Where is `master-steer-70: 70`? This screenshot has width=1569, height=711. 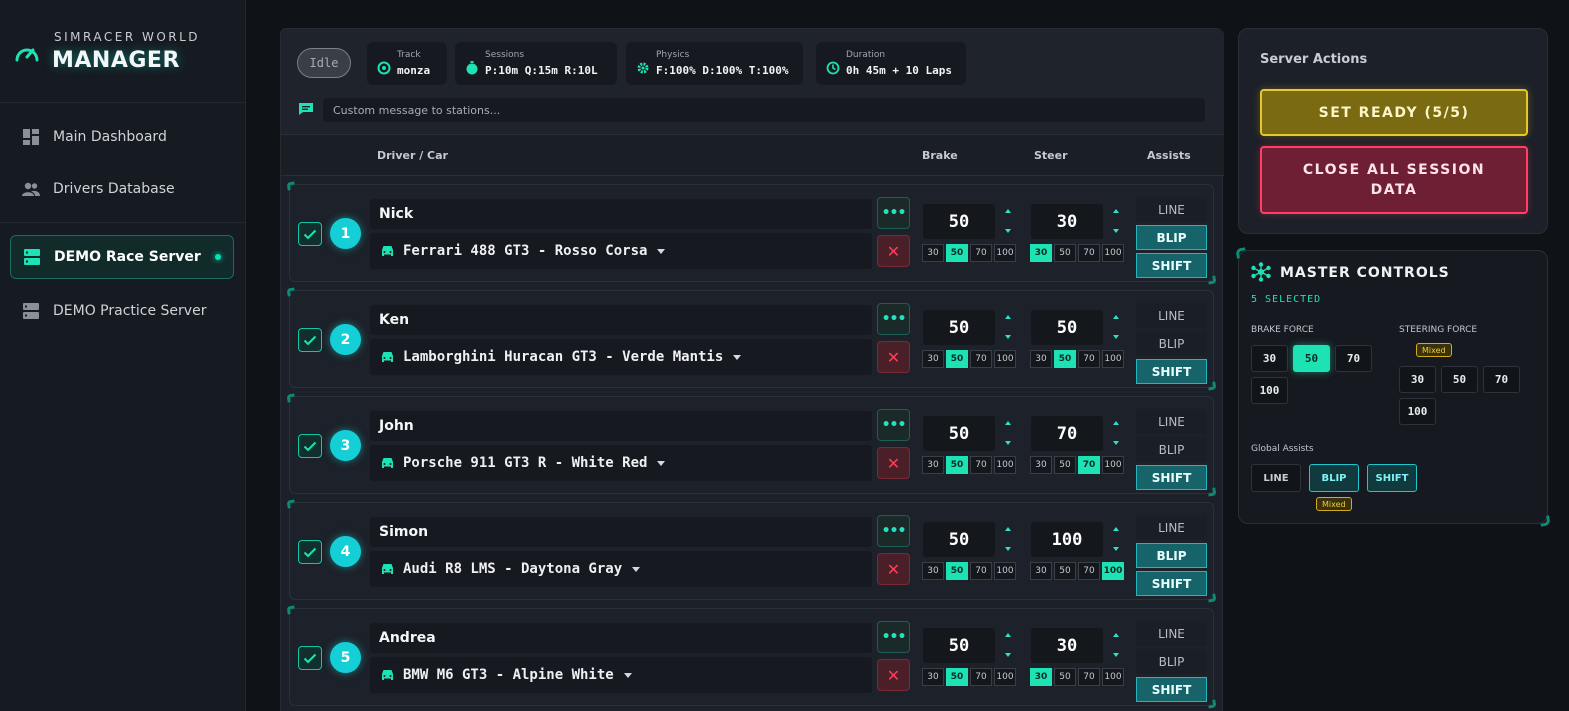 master-steer-70: 70 is located at coordinates (1501, 379).